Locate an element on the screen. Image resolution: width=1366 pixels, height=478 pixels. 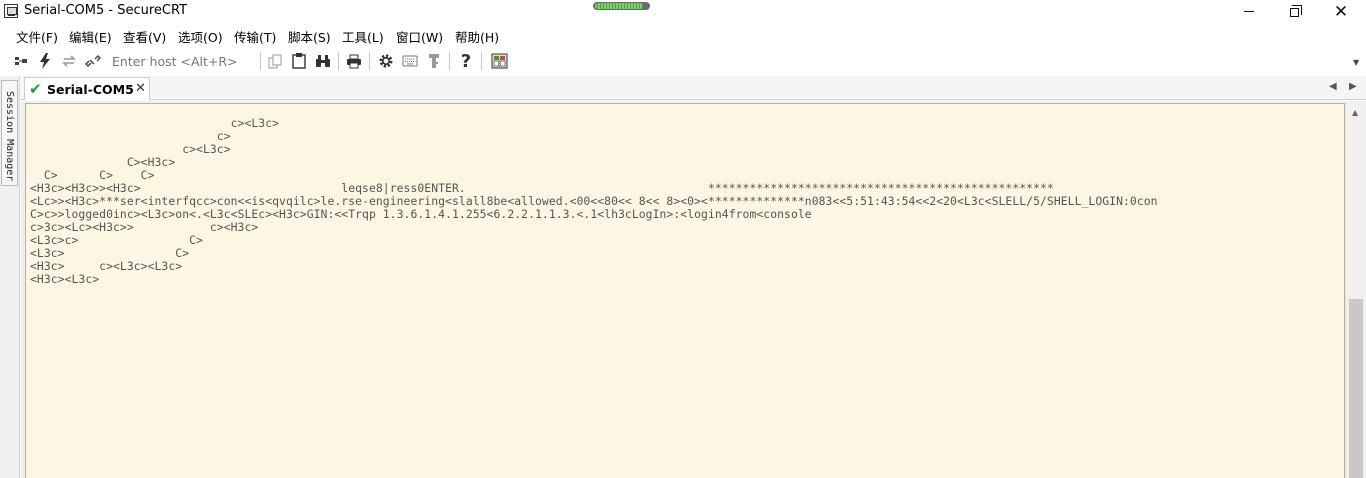
tab-serial-com5: ✔ Serial-COM5 ✕ is located at coordinates (87, 88).